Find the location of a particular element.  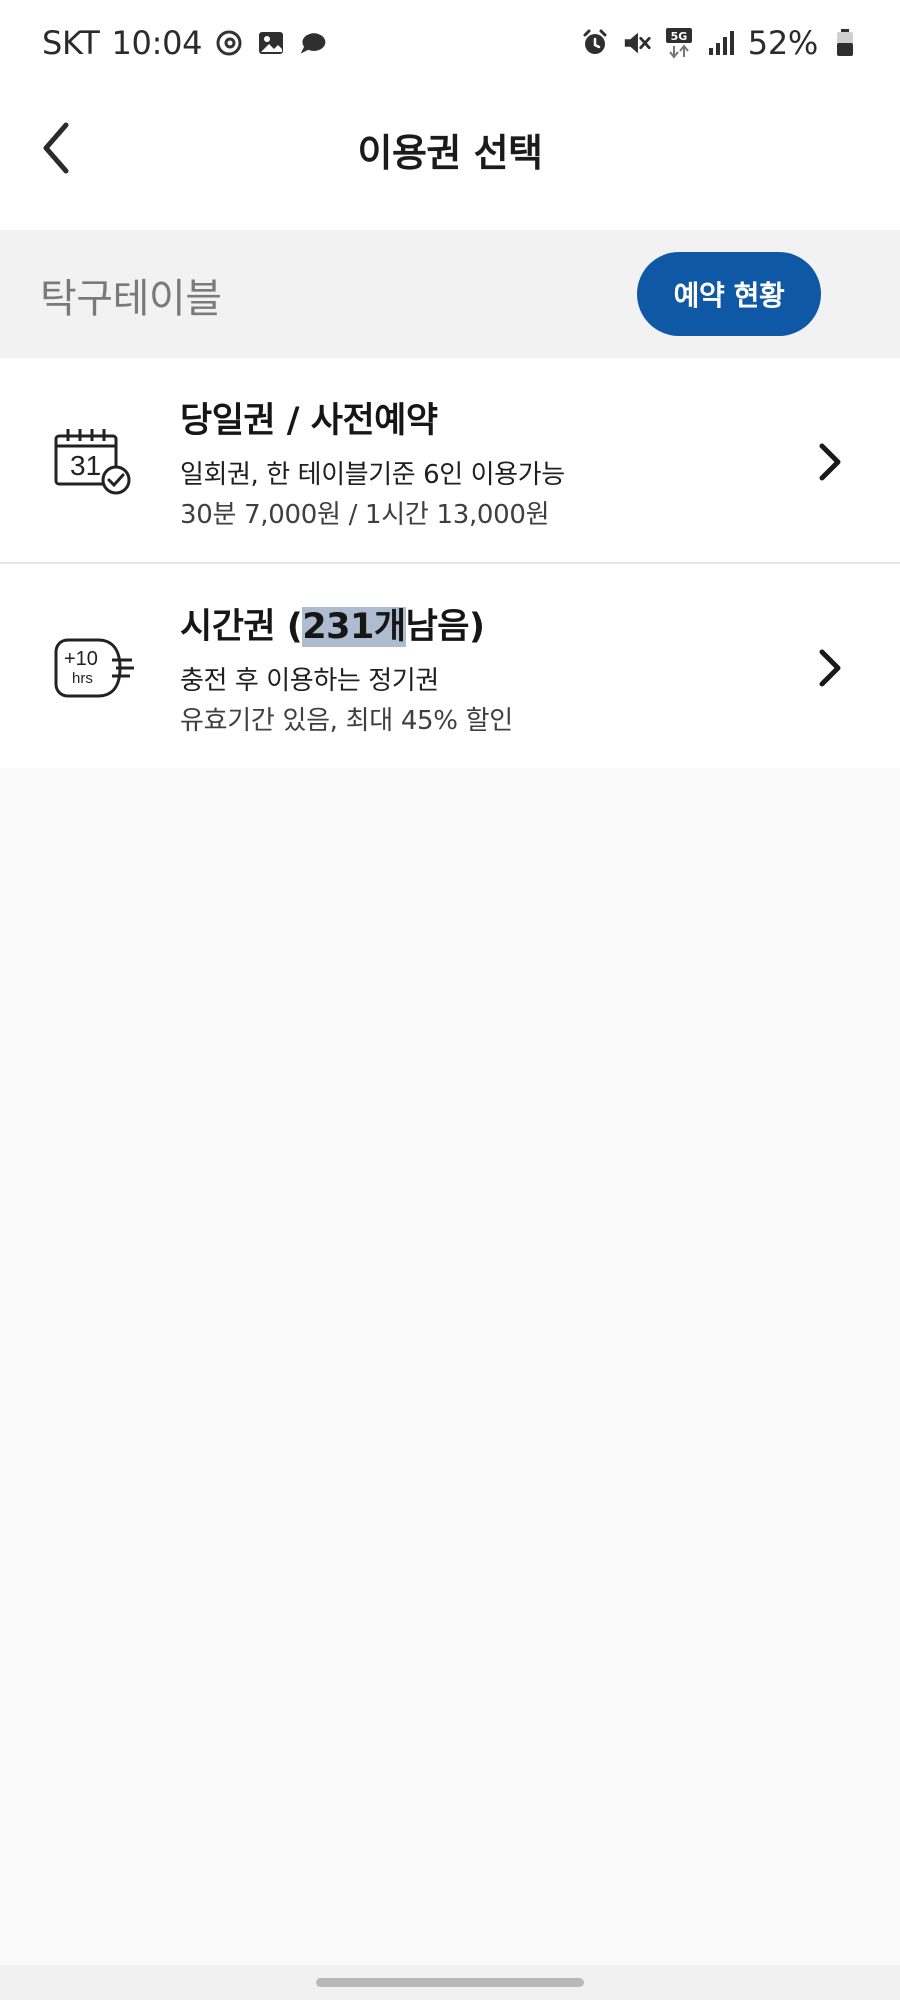

ticket-title-suffix: 남음) is located at coordinates (445, 627).